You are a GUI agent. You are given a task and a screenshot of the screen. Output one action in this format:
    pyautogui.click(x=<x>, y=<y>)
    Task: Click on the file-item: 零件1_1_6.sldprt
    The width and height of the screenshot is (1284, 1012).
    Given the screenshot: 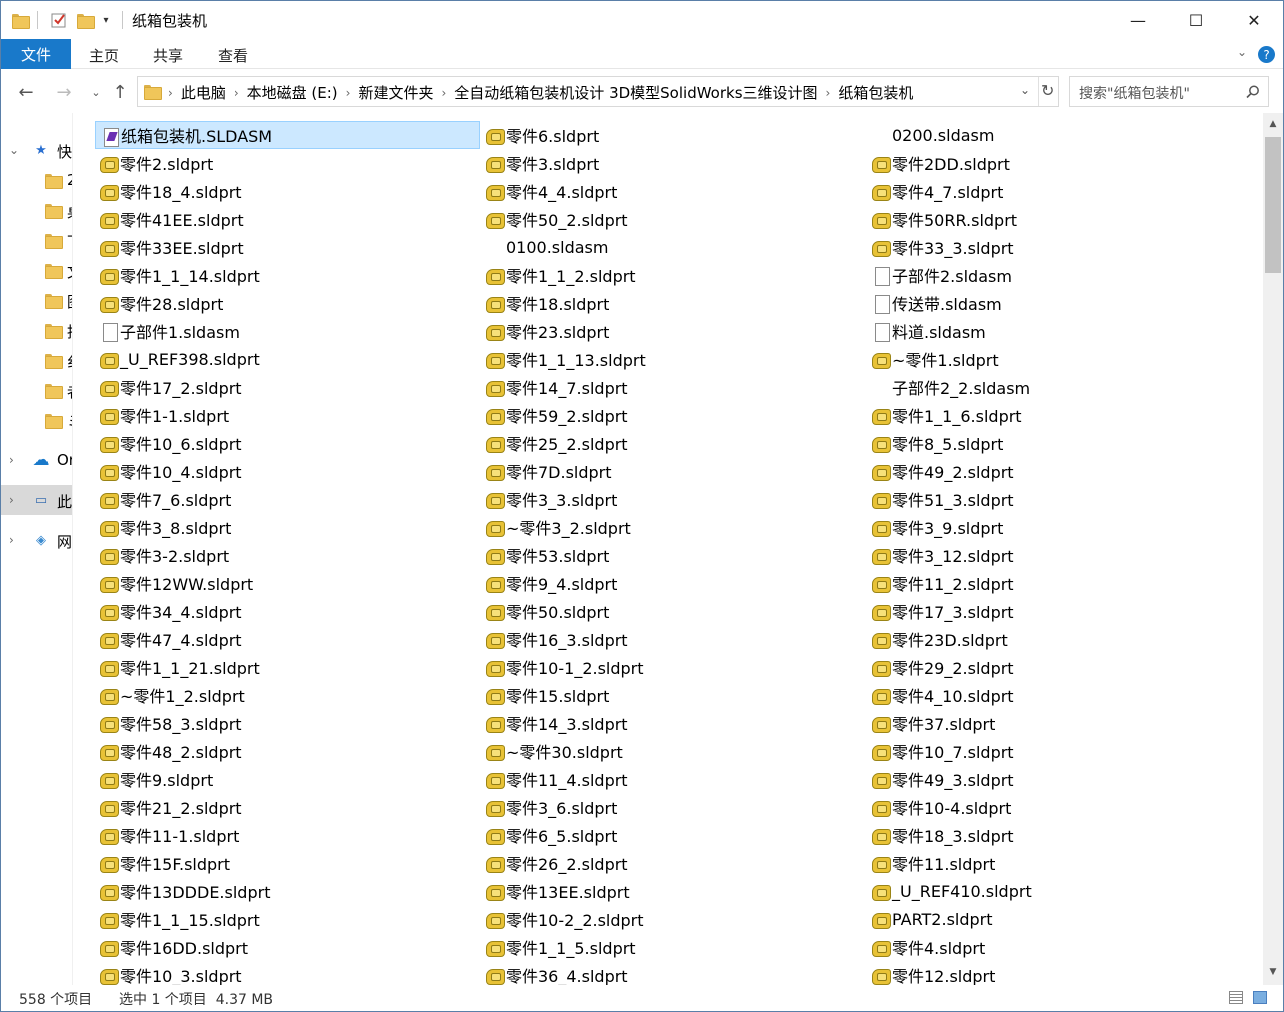 What is the action you would take?
    pyautogui.click(x=1059, y=415)
    